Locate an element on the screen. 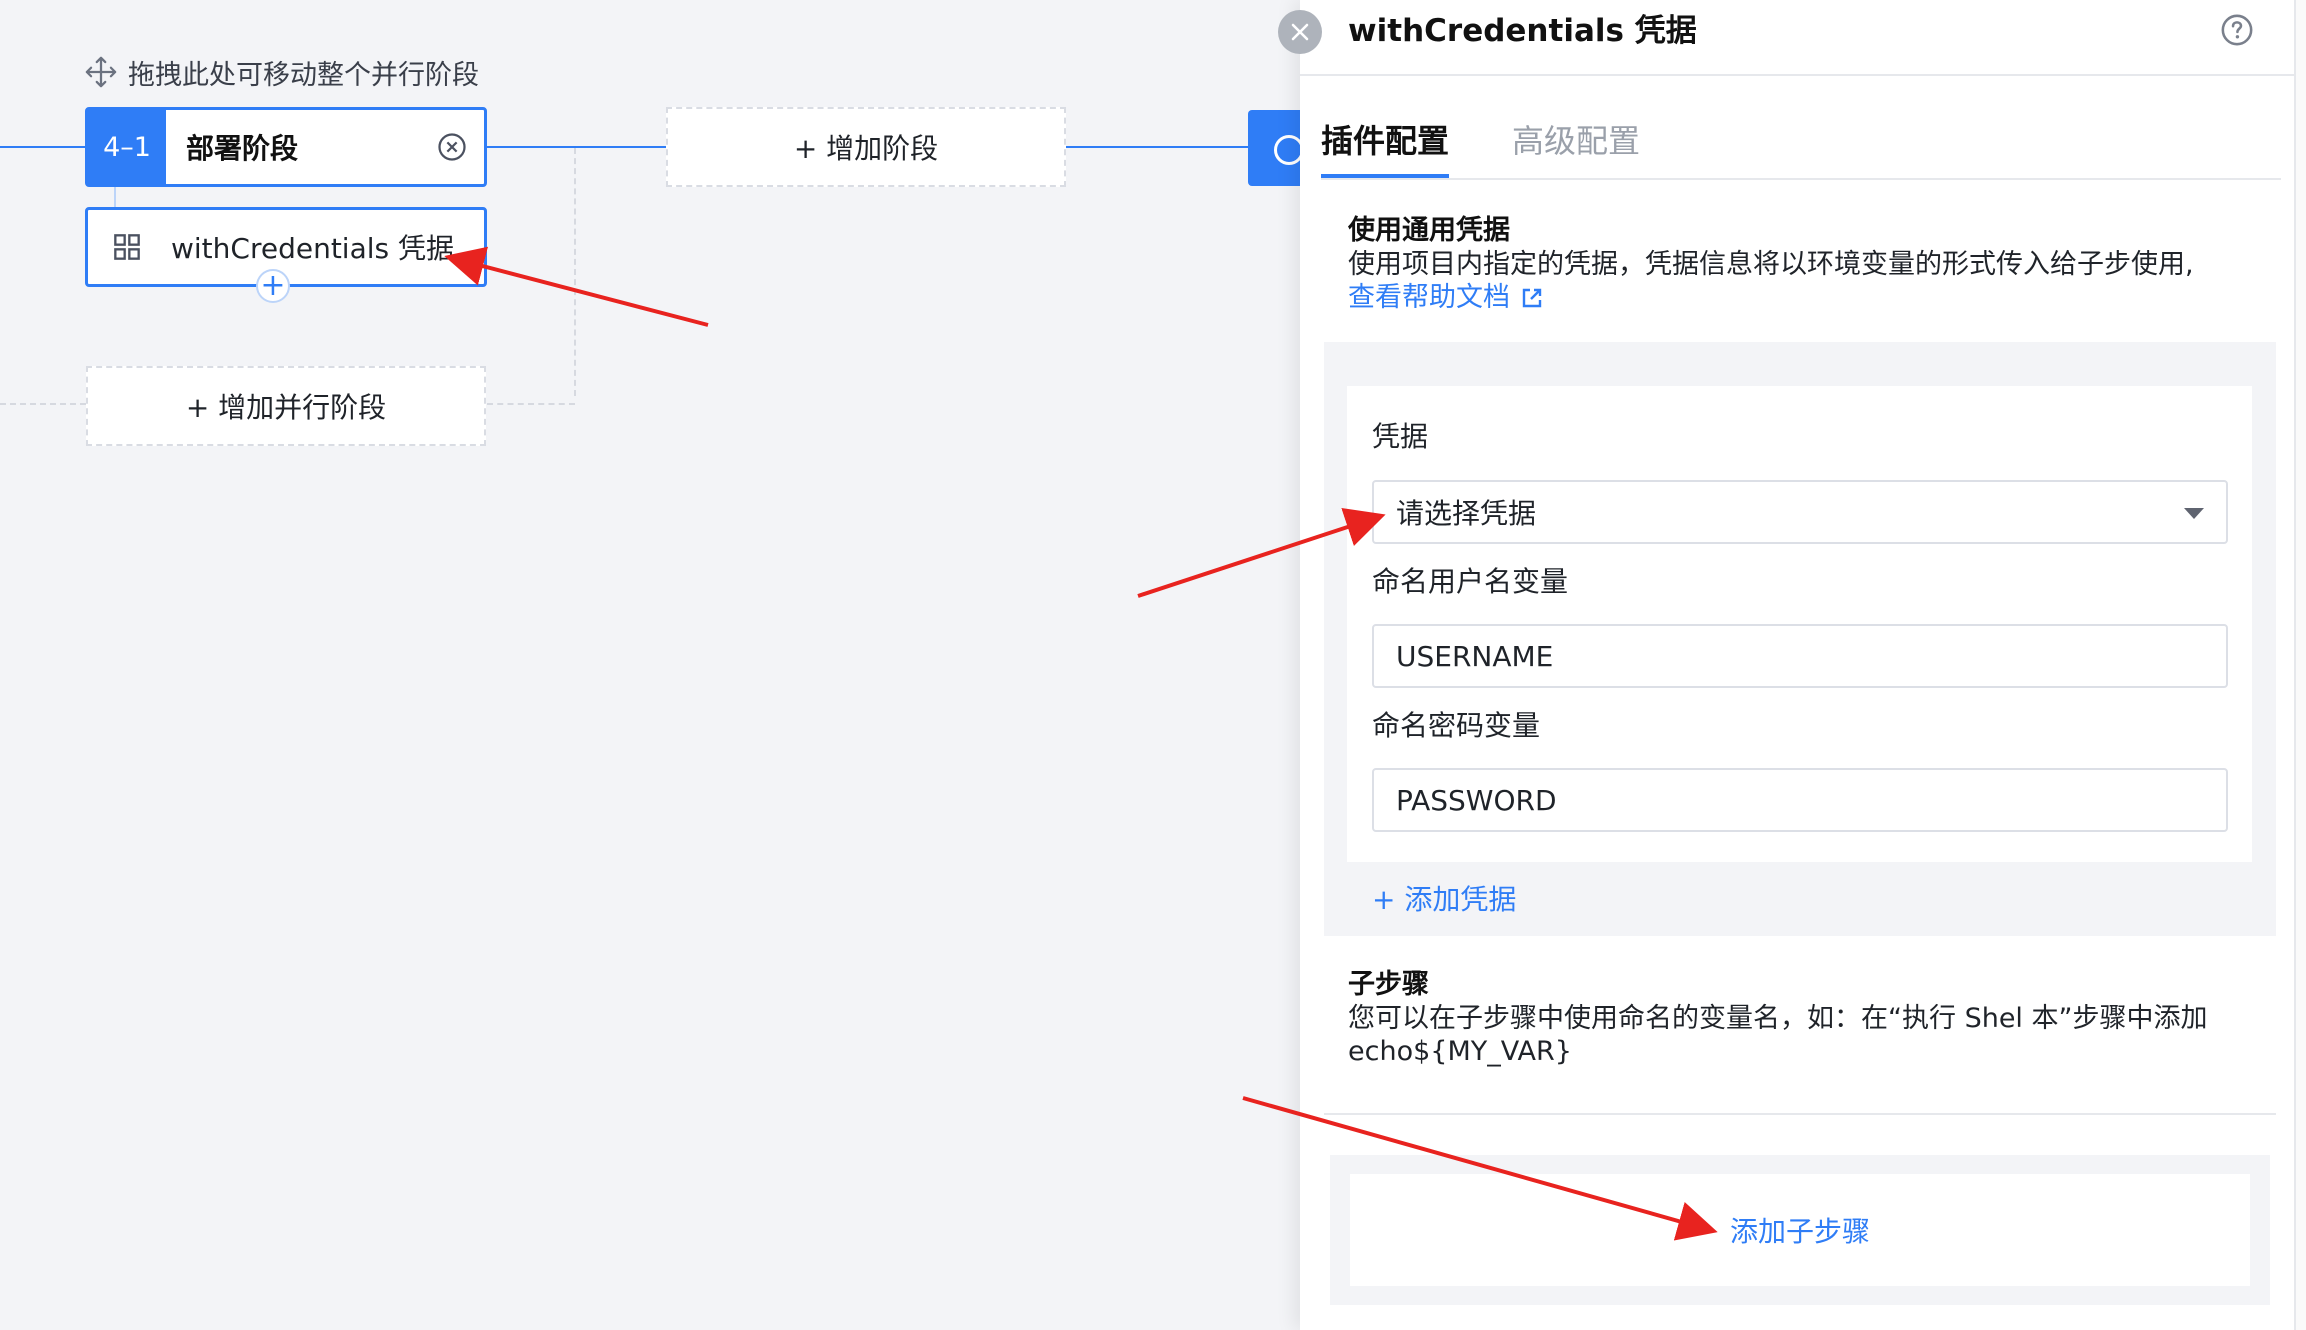 Image resolution: width=2306 pixels, height=1330 pixels. add-stage-button: + 增加阶段 is located at coordinates (866, 147).